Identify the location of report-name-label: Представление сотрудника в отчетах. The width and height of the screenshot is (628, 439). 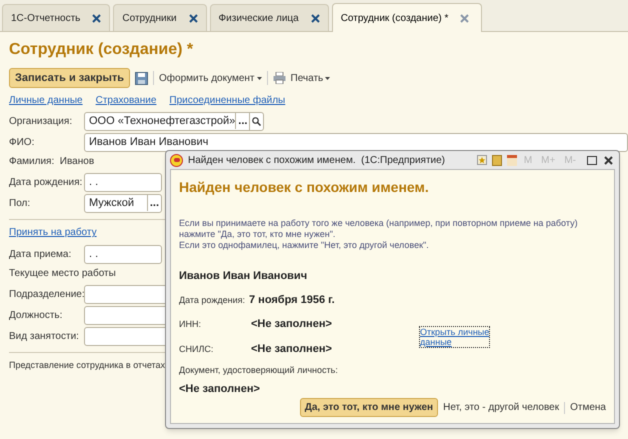
(87, 365).